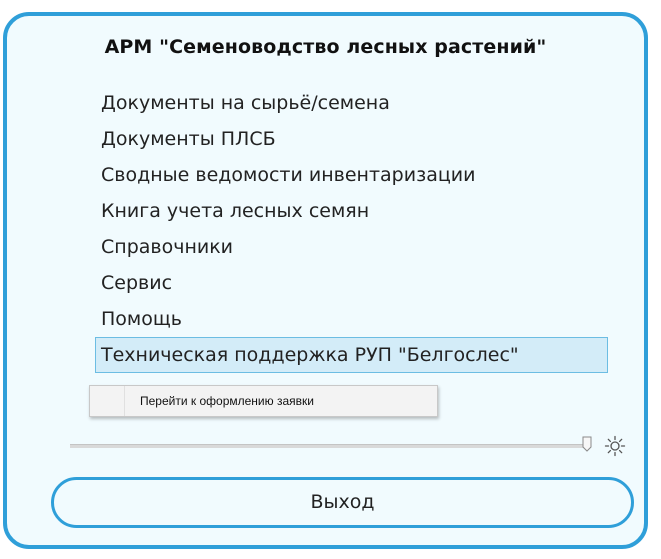 The width and height of the screenshot is (661, 559). I want to click on tech-support-submenu: Перейти к оформлению заявки, so click(263, 401).